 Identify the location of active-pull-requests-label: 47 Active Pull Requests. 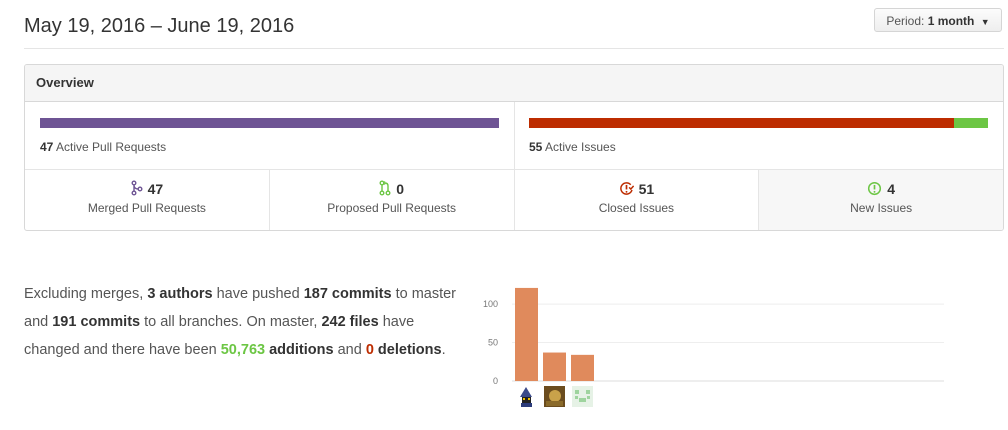
(103, 147).